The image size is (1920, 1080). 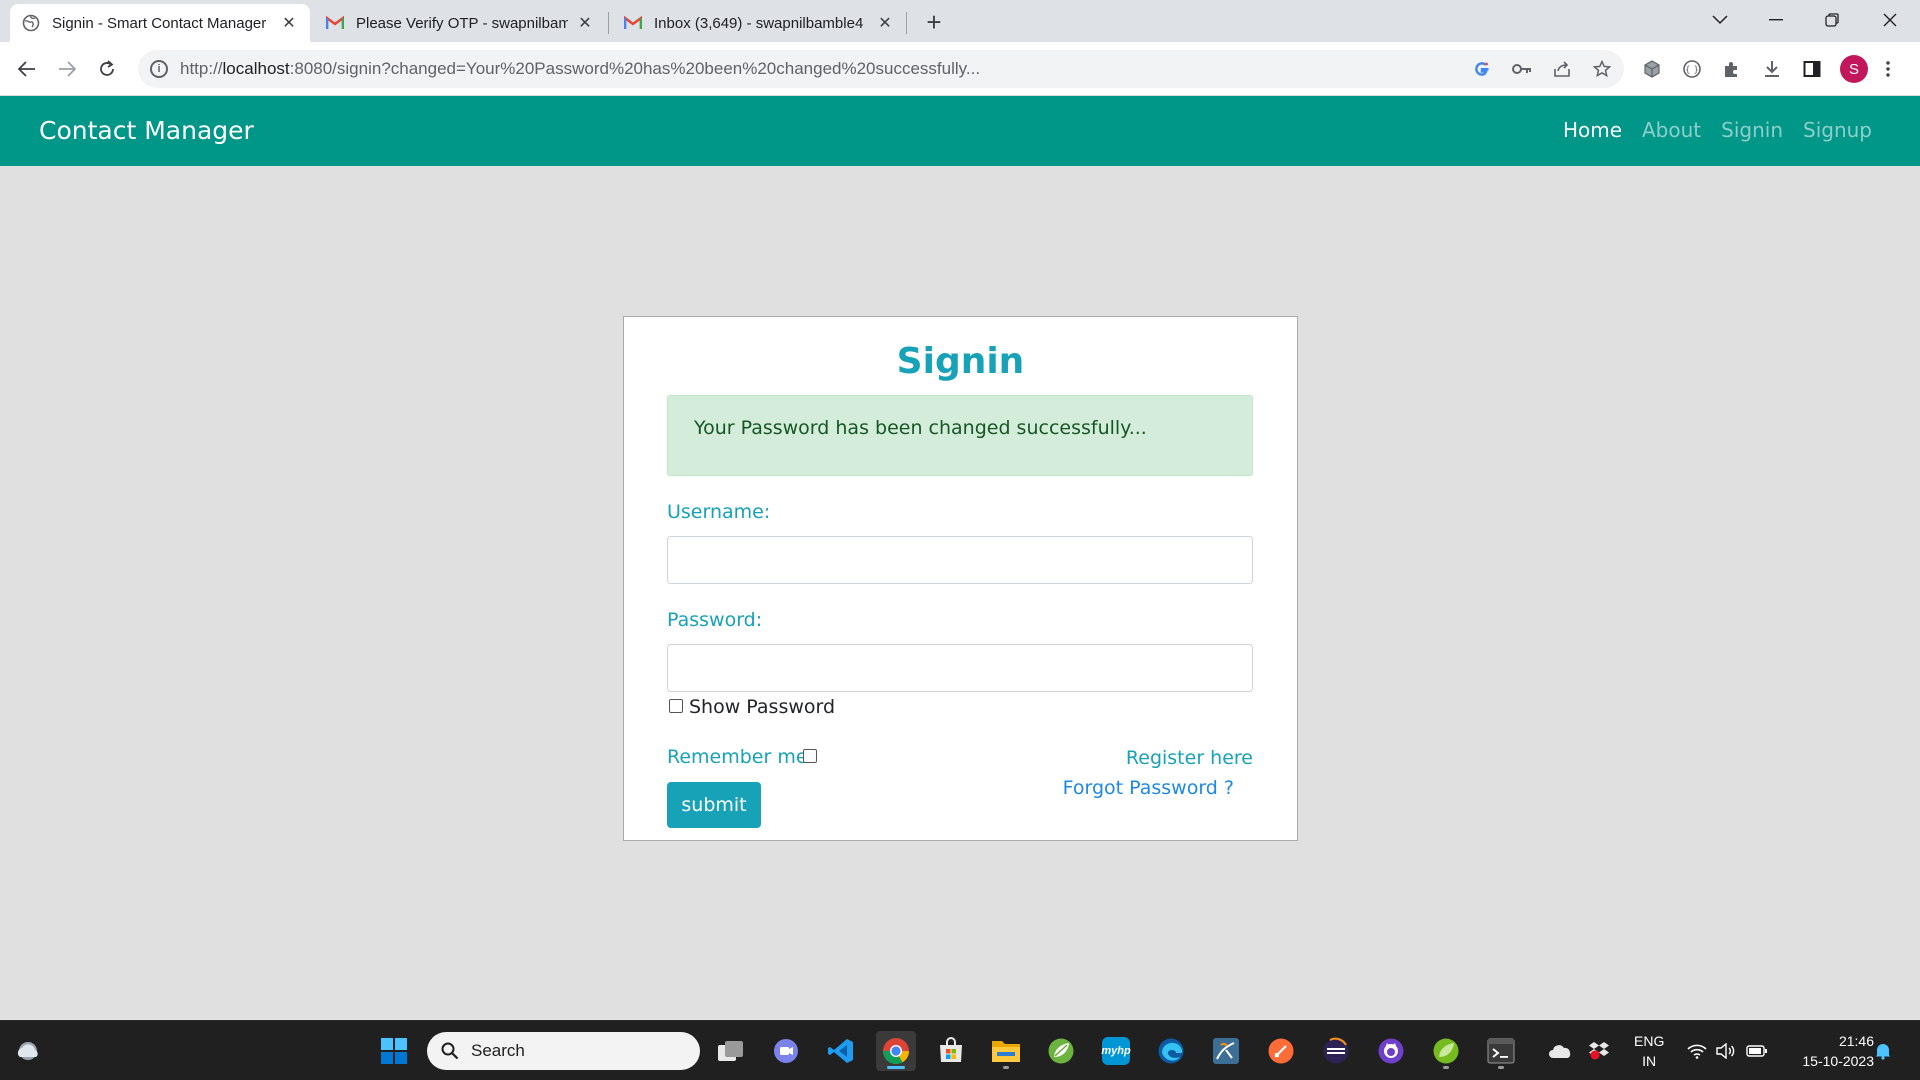 I want to click on side-panel-icon, so click(x=1812, y=69).